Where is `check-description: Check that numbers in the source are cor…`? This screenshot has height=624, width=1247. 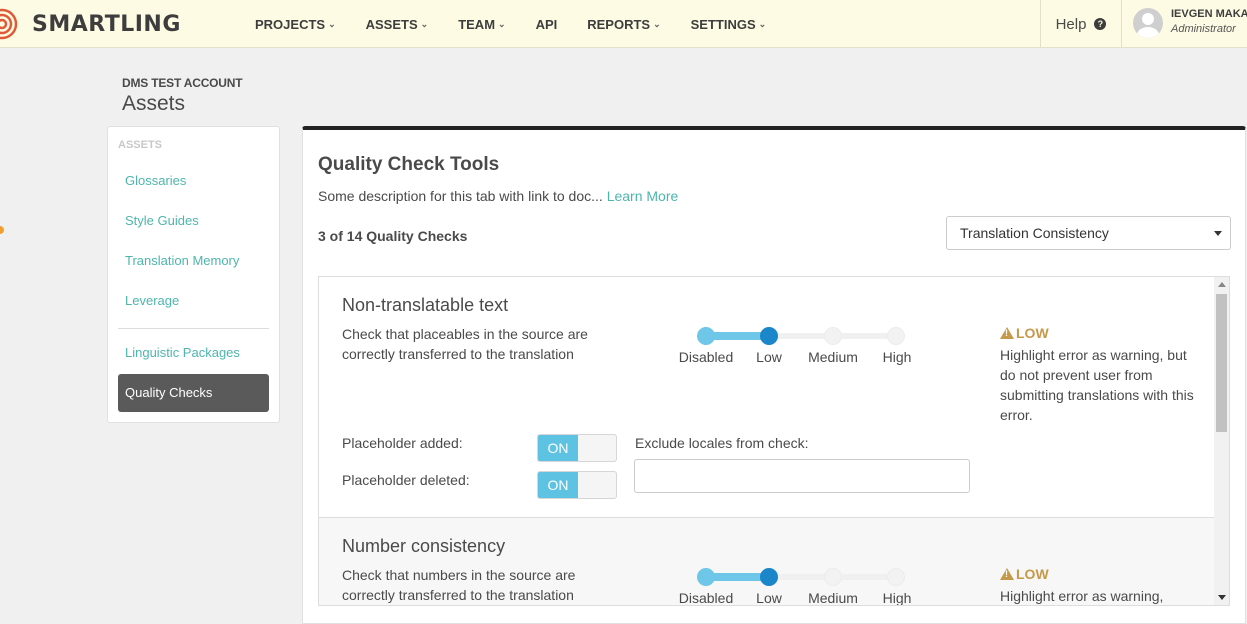 check-description: Check that numbers in the source are cor… is located at coordinates (459, 585).